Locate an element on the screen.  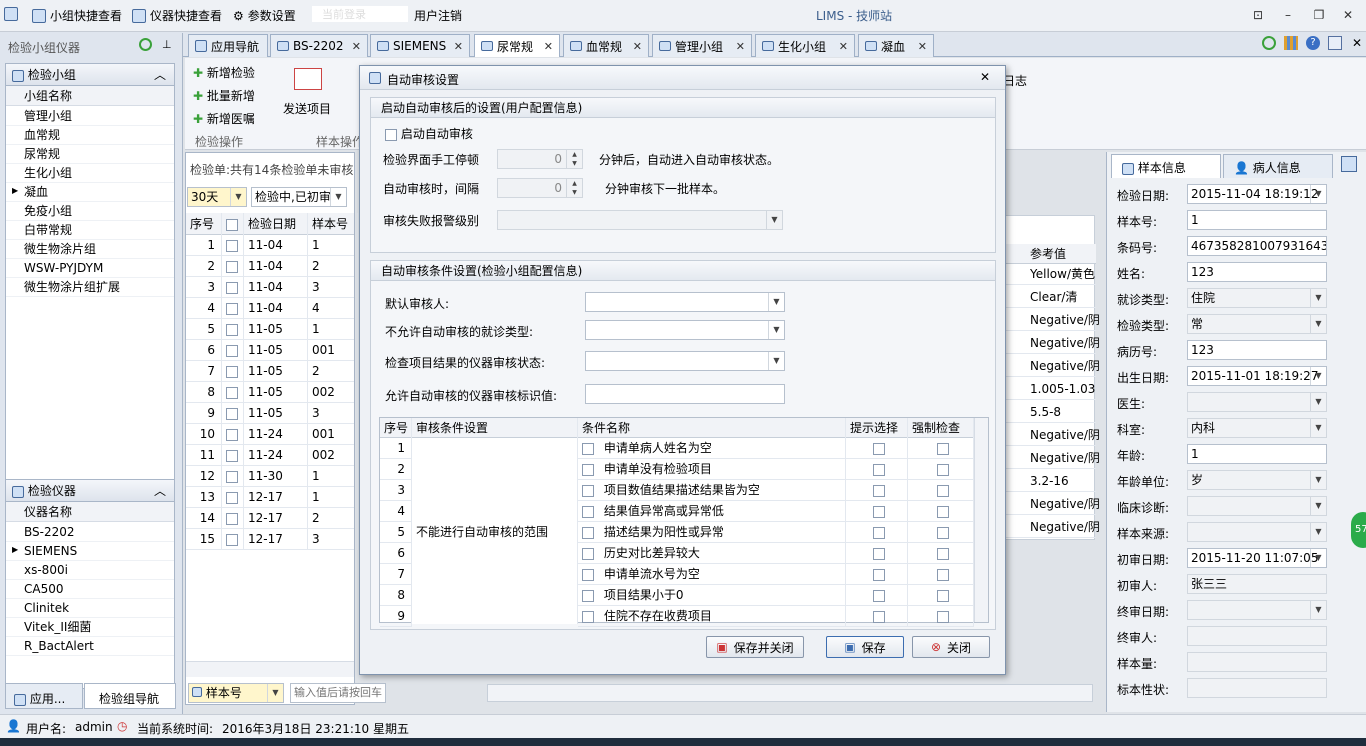
status-filter: 检验中,已初审 ▼ is located at coordinates (299, 197).